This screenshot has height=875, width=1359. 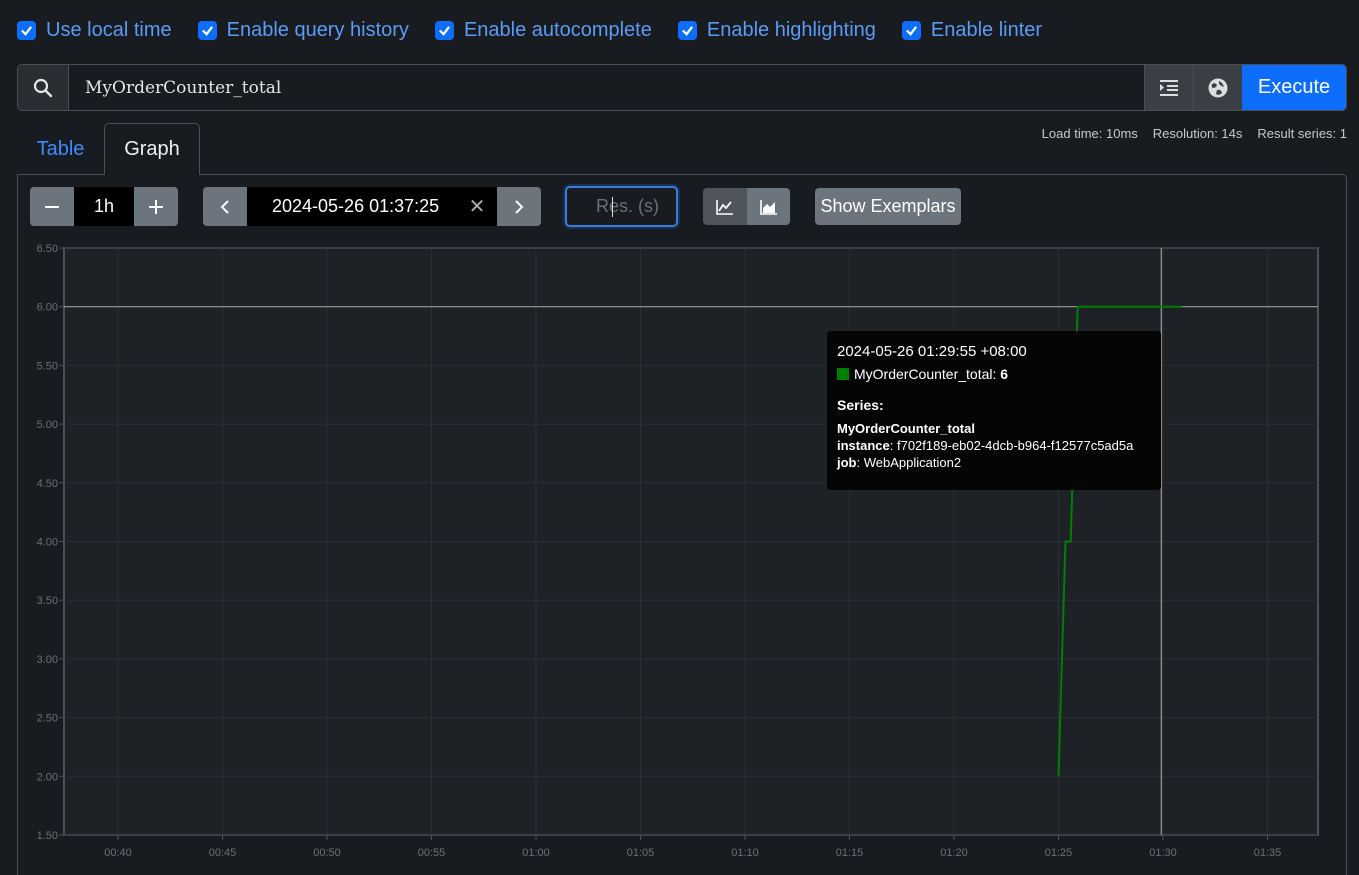 I want to click on range-decrease-button, so click(x=52, y=206).